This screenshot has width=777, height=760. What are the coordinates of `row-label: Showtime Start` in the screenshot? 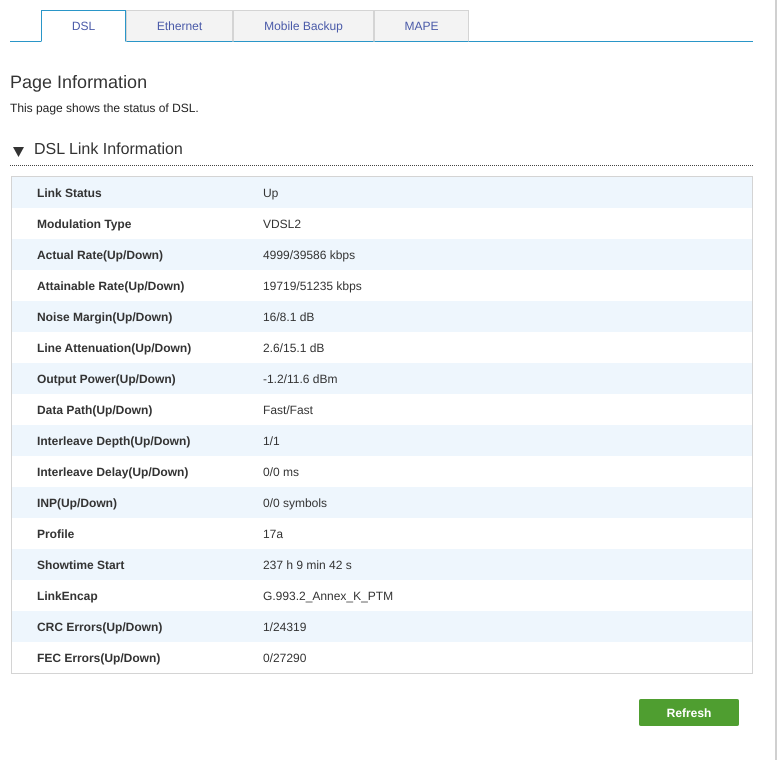 It's located at (81, 565).